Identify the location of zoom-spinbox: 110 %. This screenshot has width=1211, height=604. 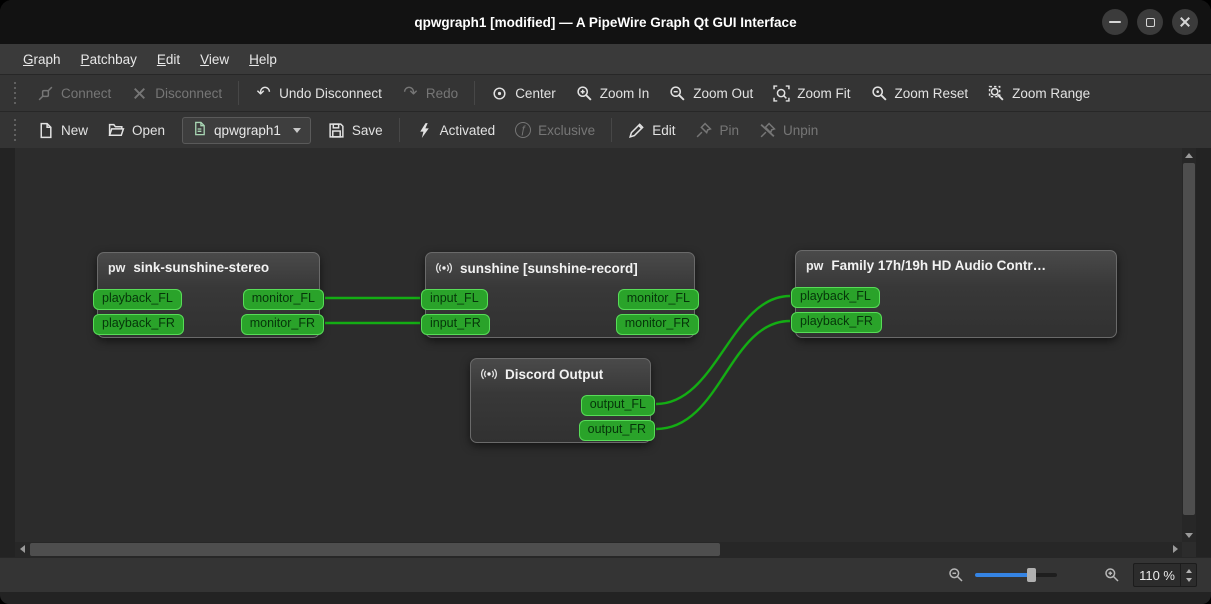
(1165, 575).